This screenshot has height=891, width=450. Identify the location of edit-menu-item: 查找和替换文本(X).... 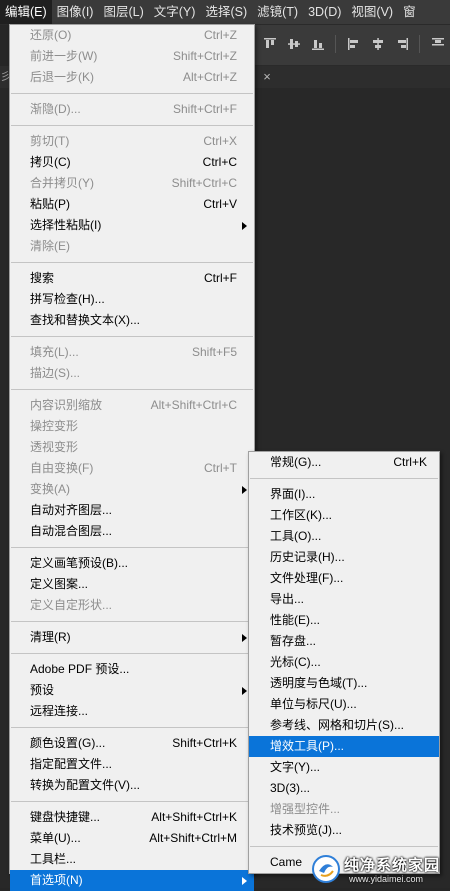
(132, 320).